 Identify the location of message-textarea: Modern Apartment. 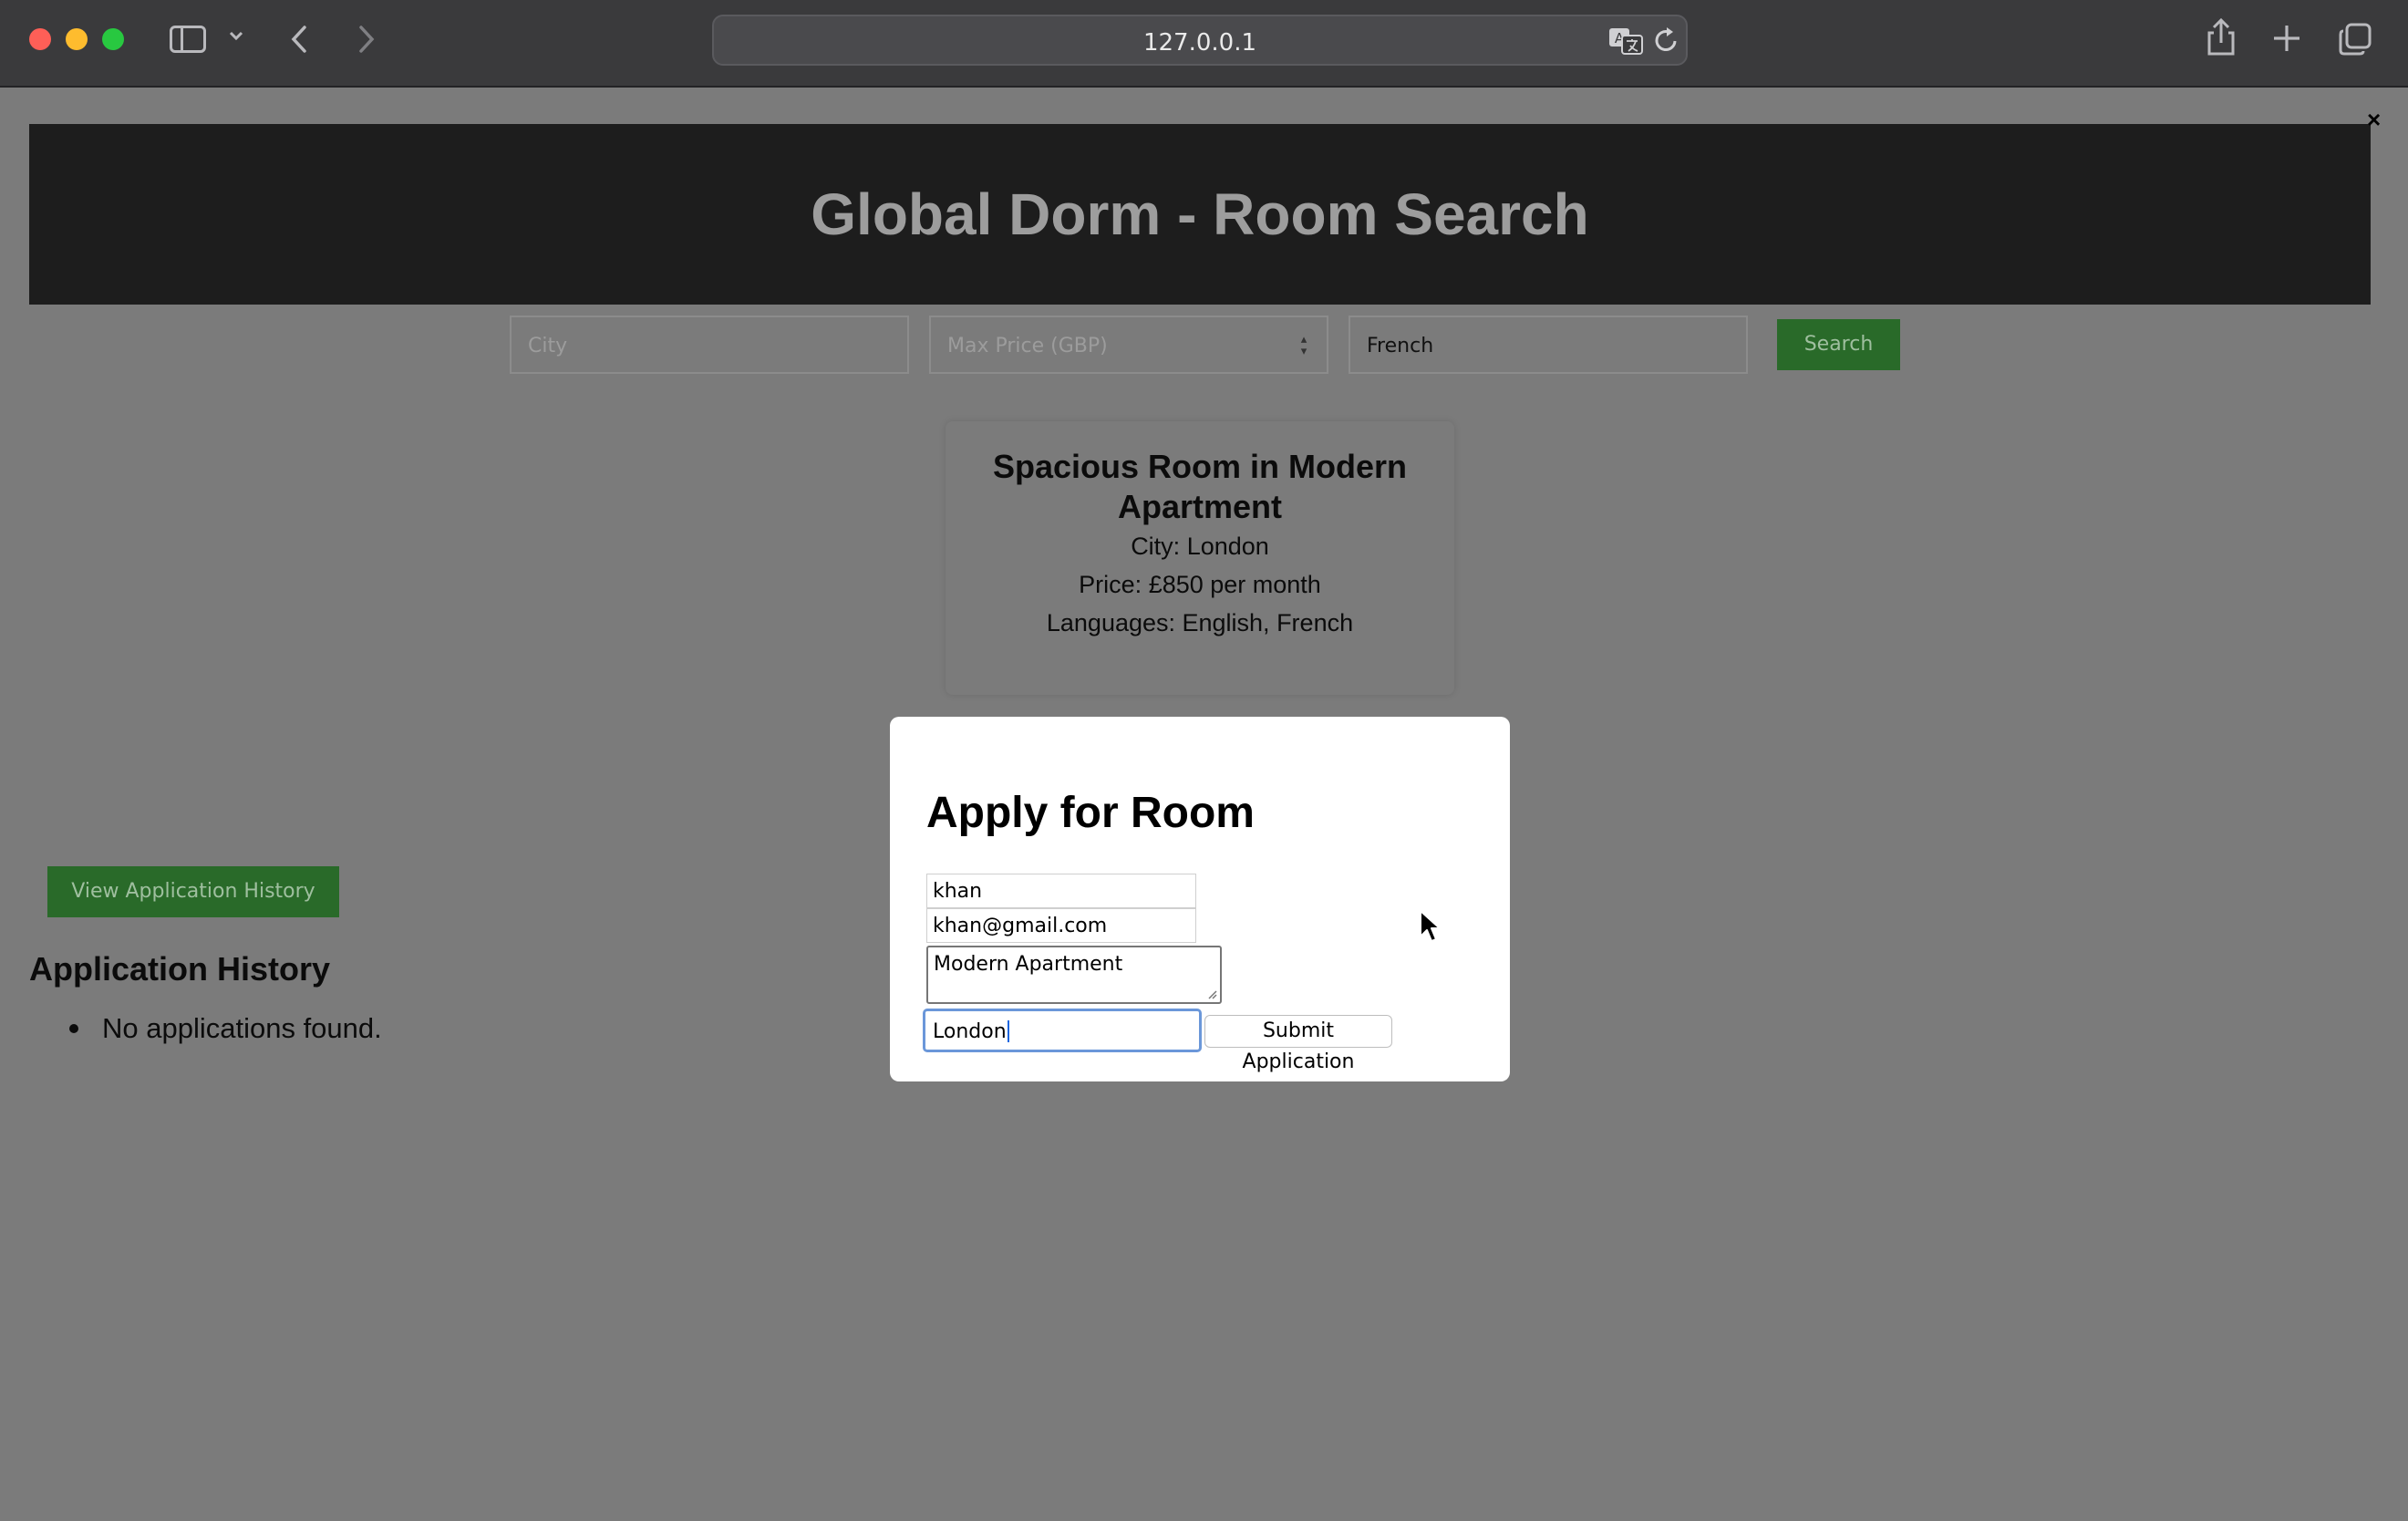
(1074, 975).